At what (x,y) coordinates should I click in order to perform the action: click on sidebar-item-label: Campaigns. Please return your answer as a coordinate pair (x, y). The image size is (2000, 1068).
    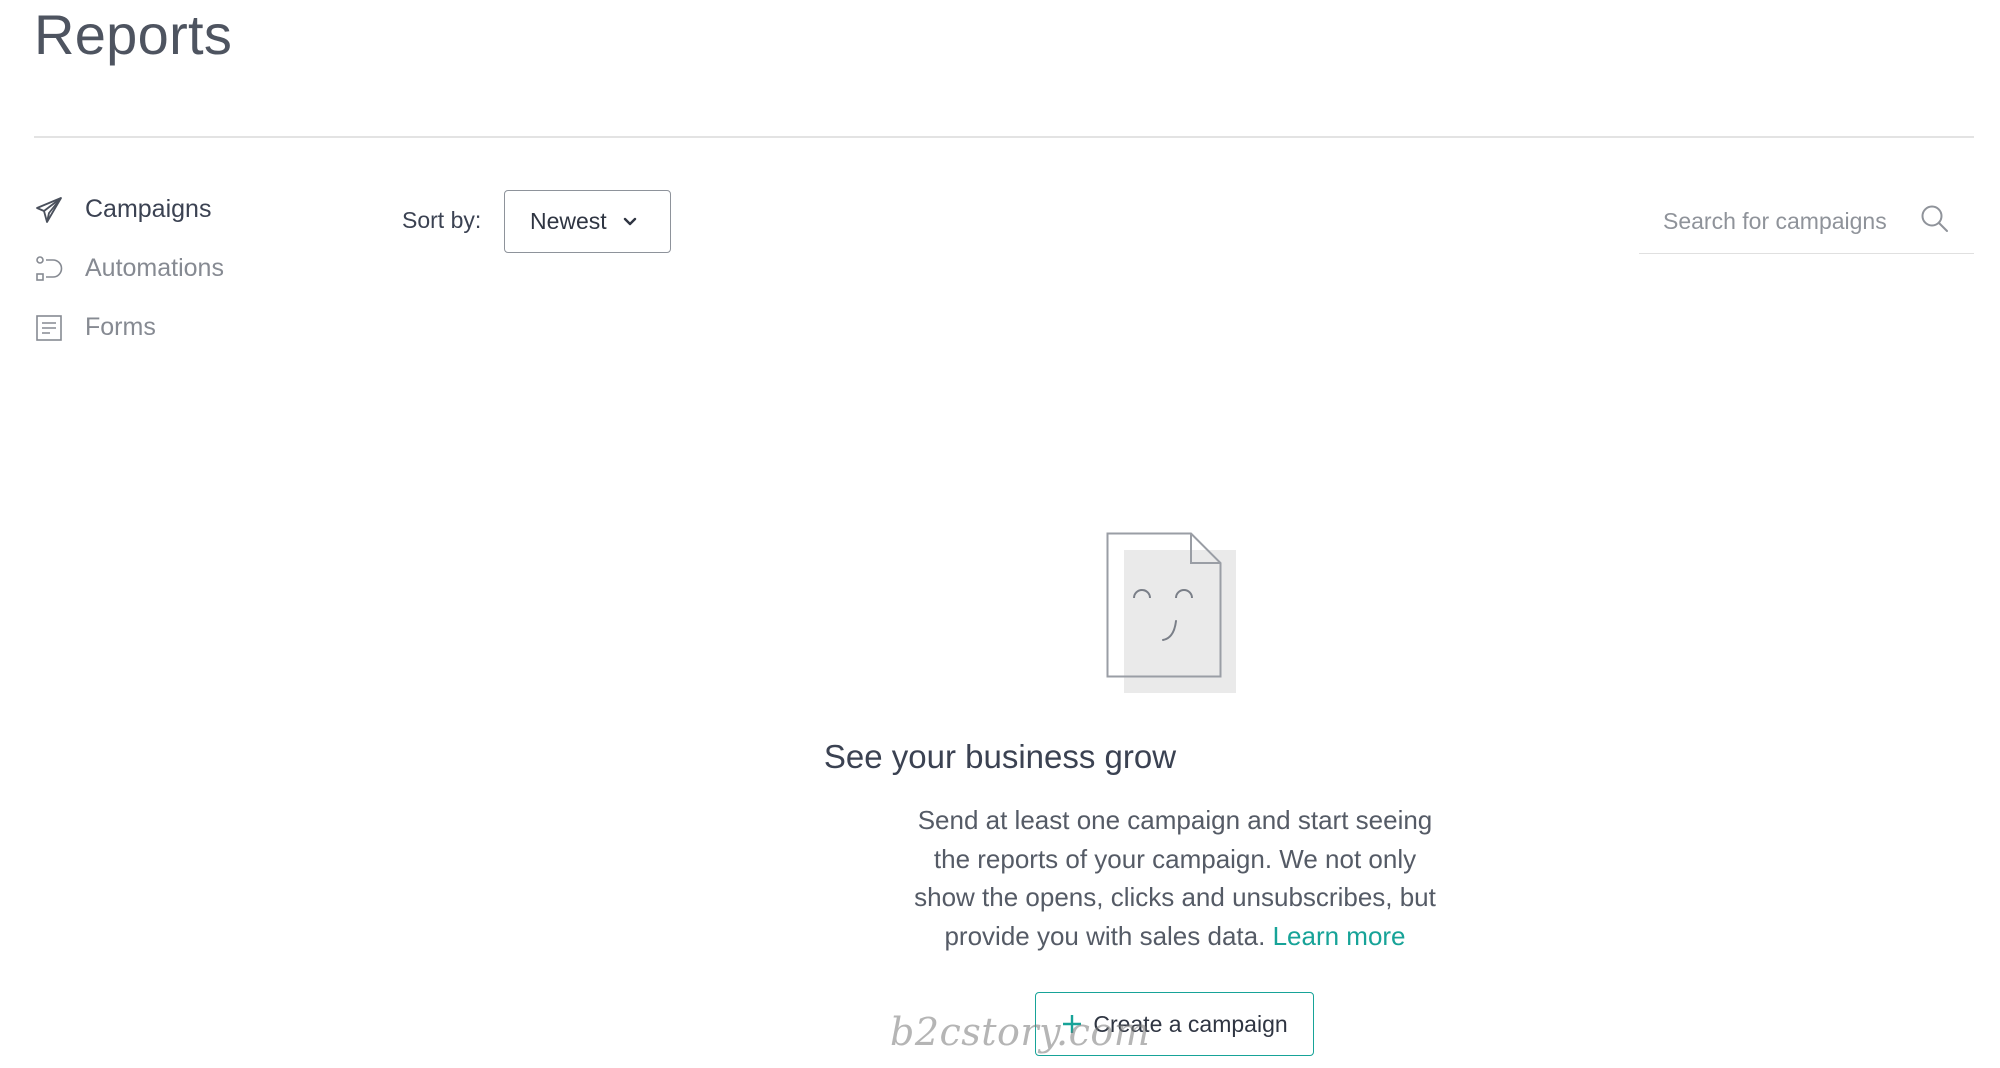
    Looking at the image, I should click on (148, 209).